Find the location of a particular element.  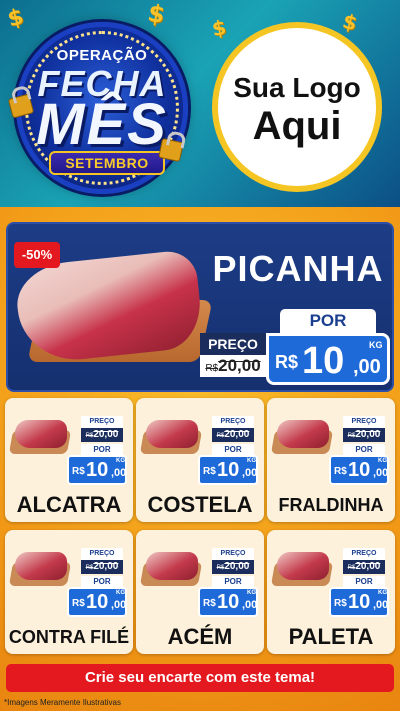

hero-old-price: R$20,00 is located at coordinates (233, 366).